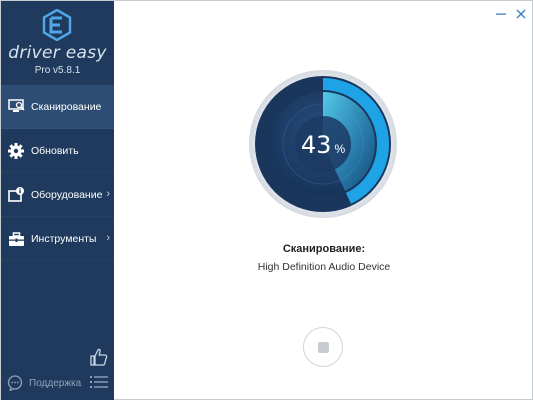  I want to click on thumbs-up-icon, so click(99, 357).